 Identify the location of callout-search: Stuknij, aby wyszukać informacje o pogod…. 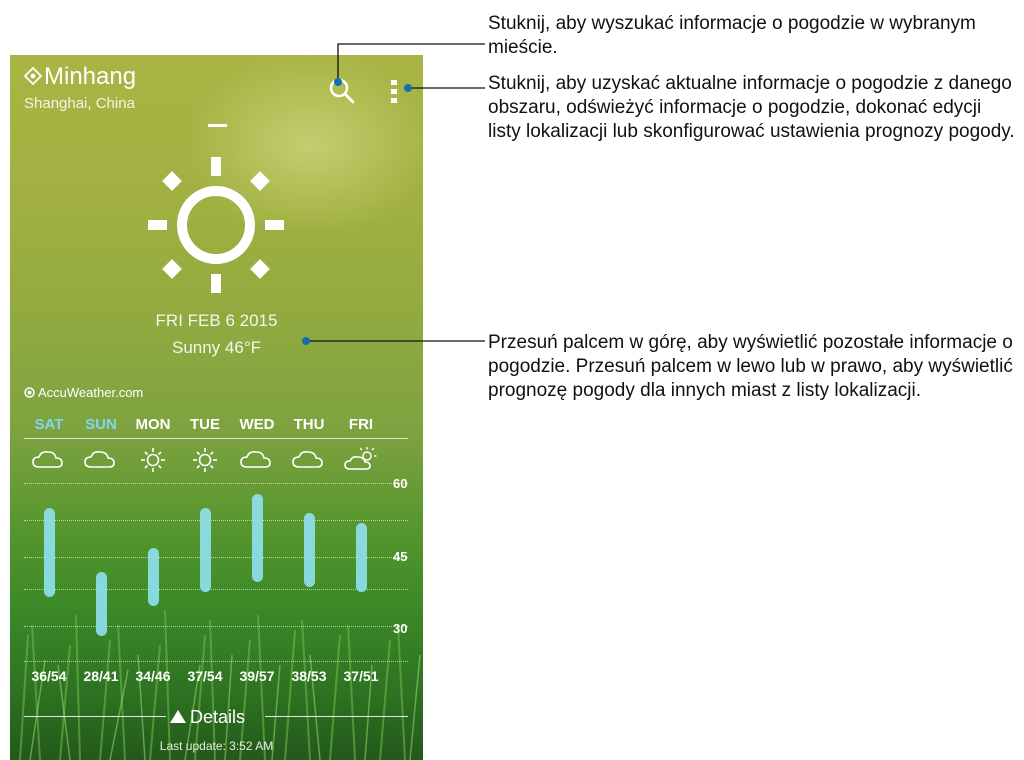
(732, 35).